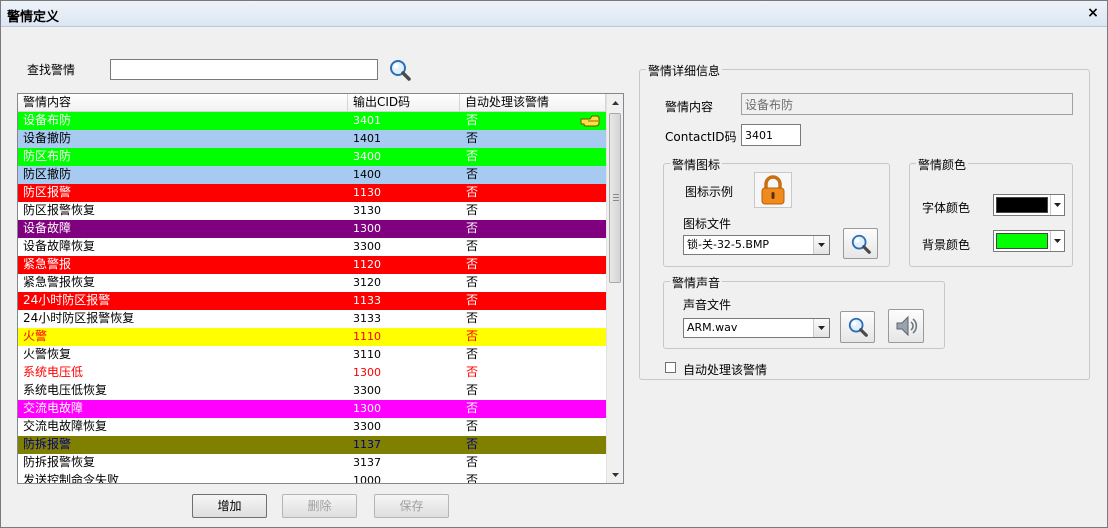  I want to click on save-button: 保存, so click(411, 506).